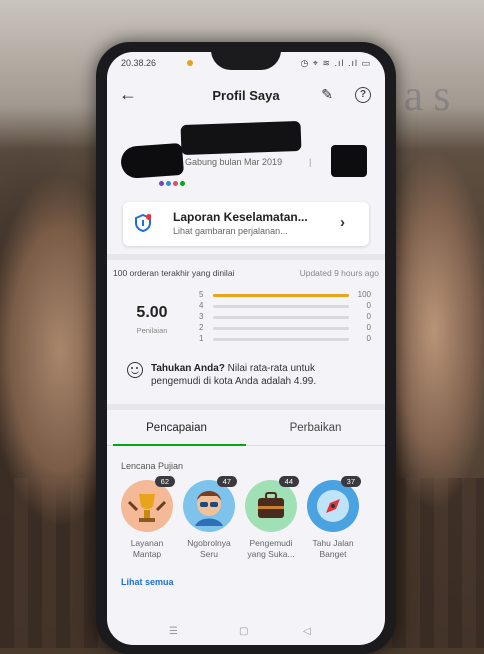  Describe the element at coordinates (272, 504) in the screenshot. I see `suitcase-icon: 44` at that location.